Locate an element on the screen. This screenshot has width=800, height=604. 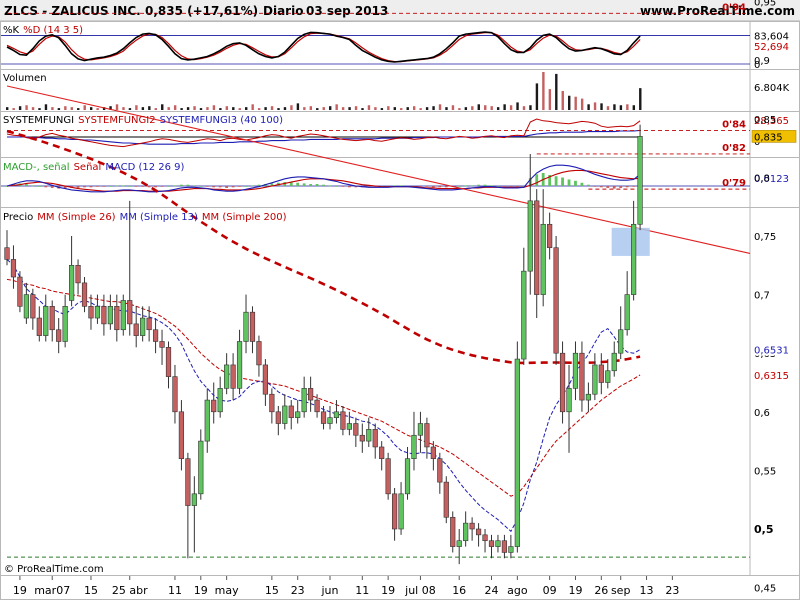
price-tick-label: 0,6 is located at coordinates (762, 413).